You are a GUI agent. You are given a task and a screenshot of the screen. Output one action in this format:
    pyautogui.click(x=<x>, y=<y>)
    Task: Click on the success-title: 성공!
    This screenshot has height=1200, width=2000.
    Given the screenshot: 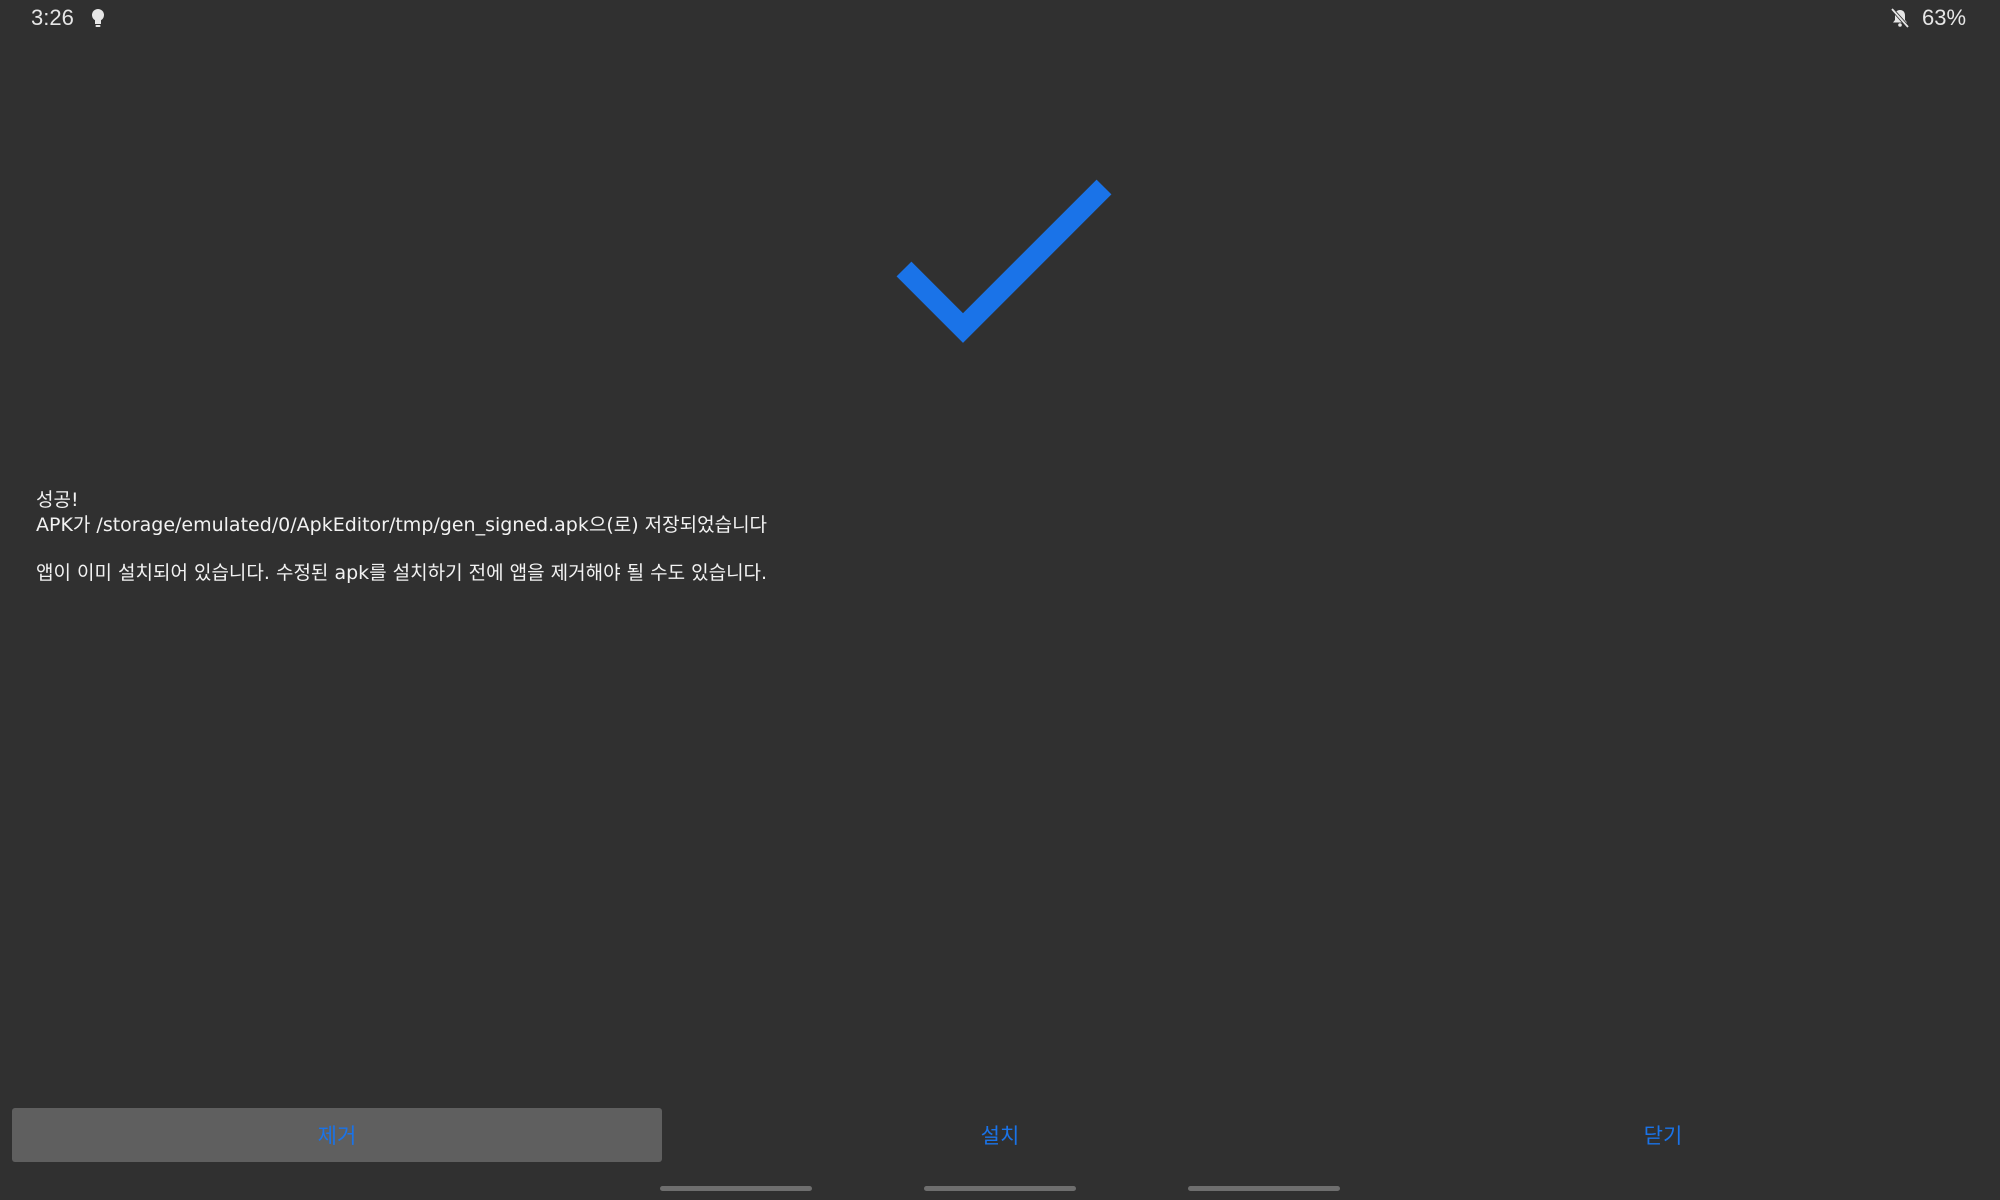 What is the action you would take?
    pyautogui.click(x=57, y=500)
    